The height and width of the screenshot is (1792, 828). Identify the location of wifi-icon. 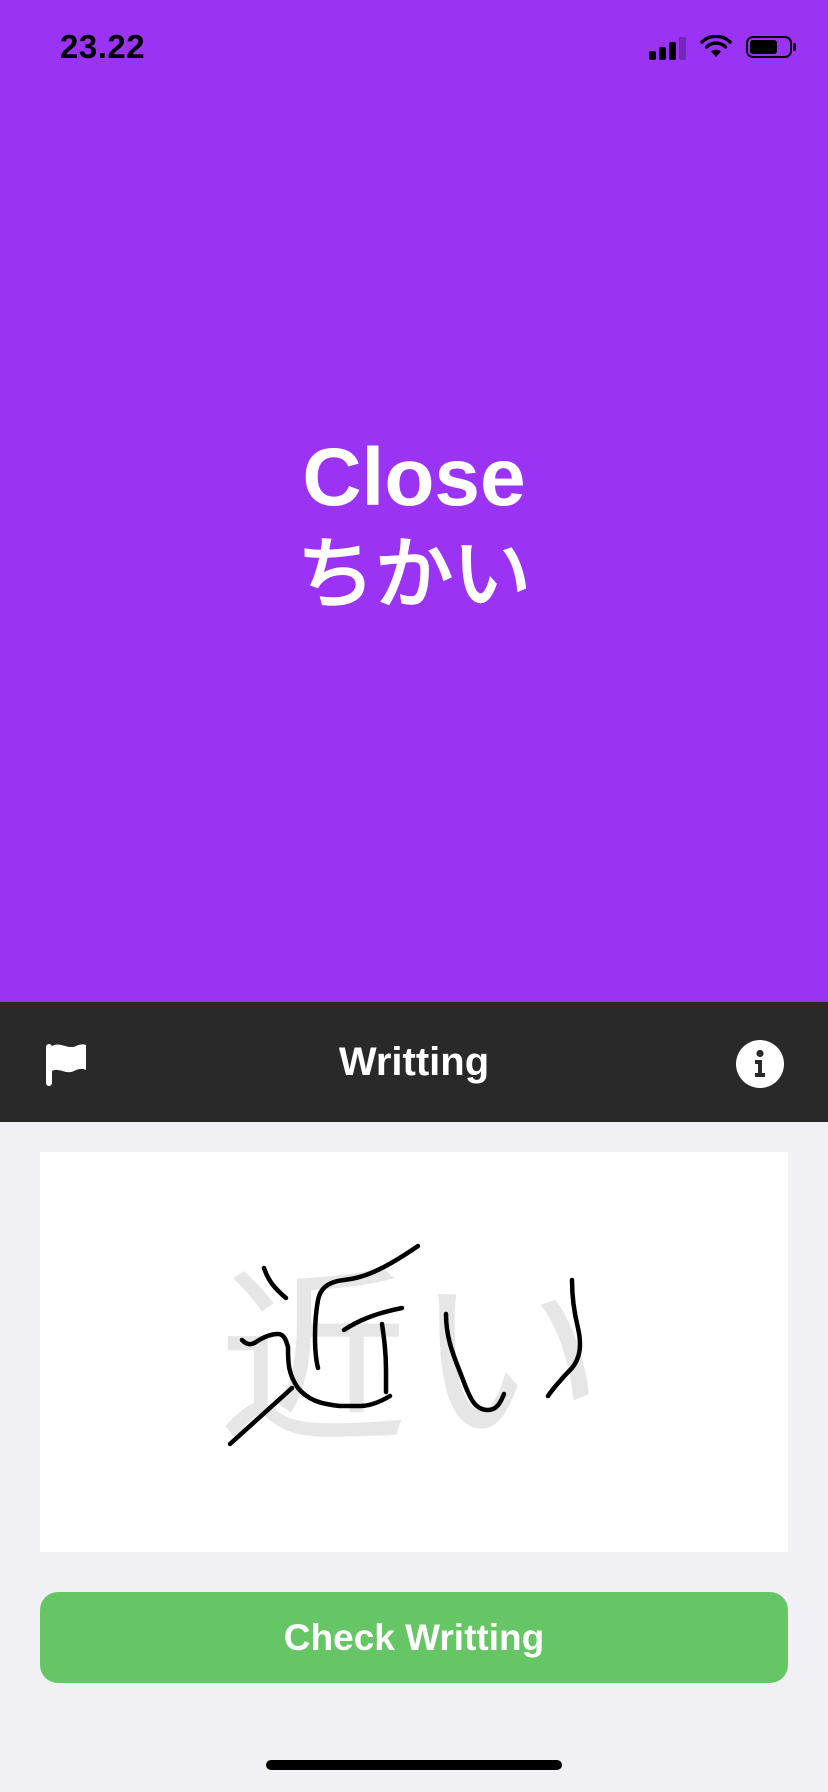
(716, 46).